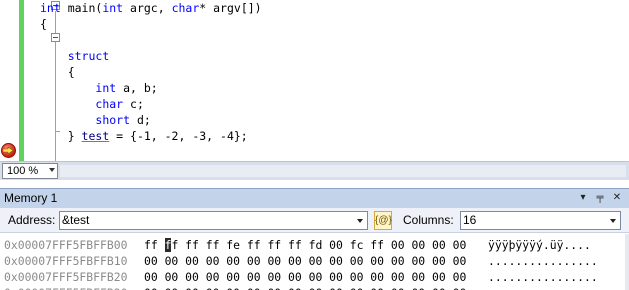  Describe the element at coordinates (540, 220) in the screenshot. I see `columns-select: 16` at that location.